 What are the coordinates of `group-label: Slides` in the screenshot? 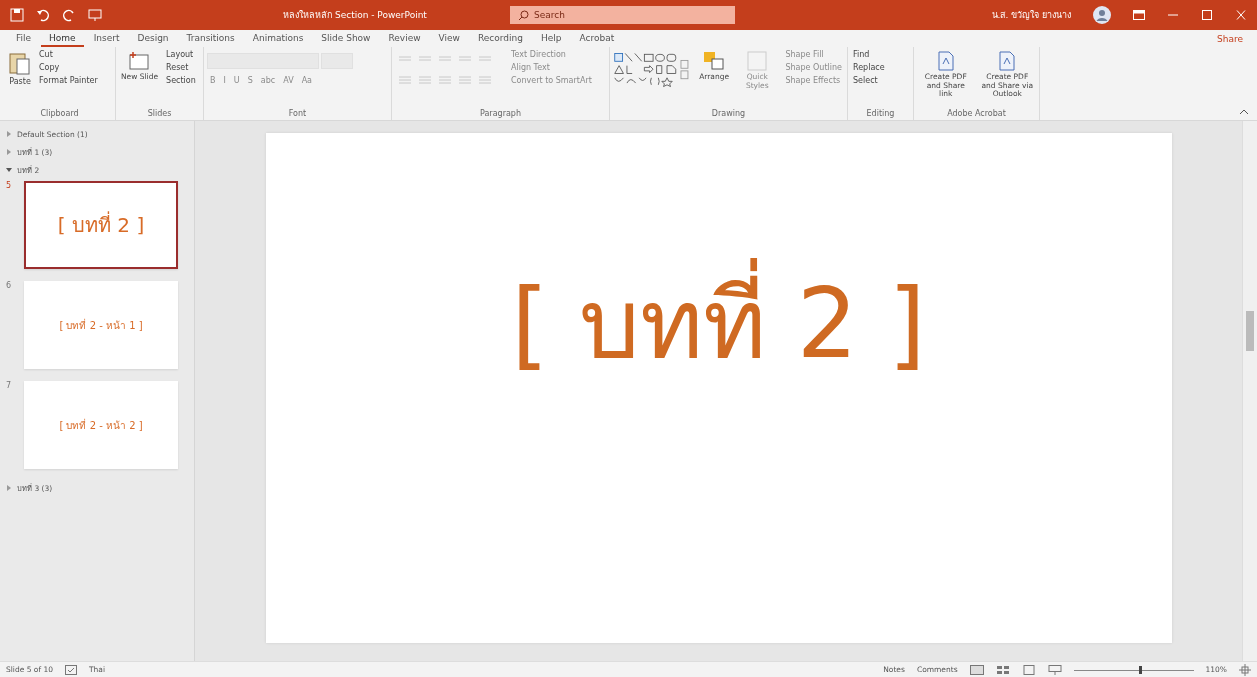 It's located at (159, 114).